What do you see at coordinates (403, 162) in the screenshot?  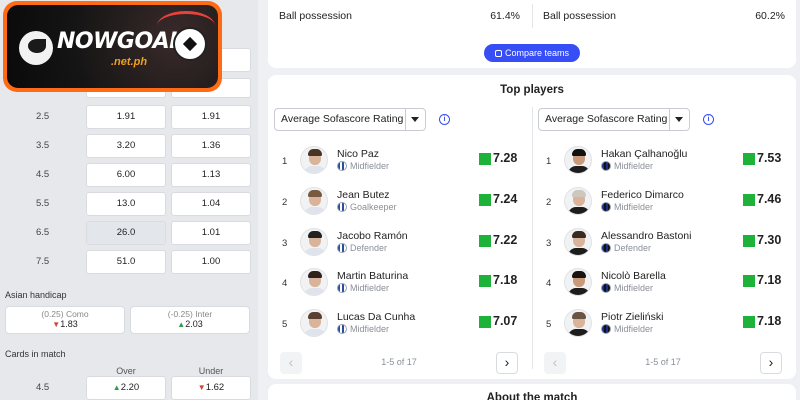 I see `player-row: 1 Nico Paz Midfielder 7.28` at bounding box center [403, 162].